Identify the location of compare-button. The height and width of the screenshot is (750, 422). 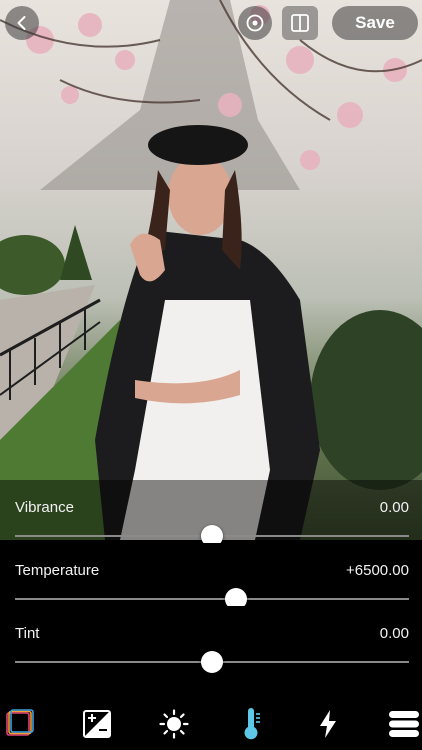
(255, 23).